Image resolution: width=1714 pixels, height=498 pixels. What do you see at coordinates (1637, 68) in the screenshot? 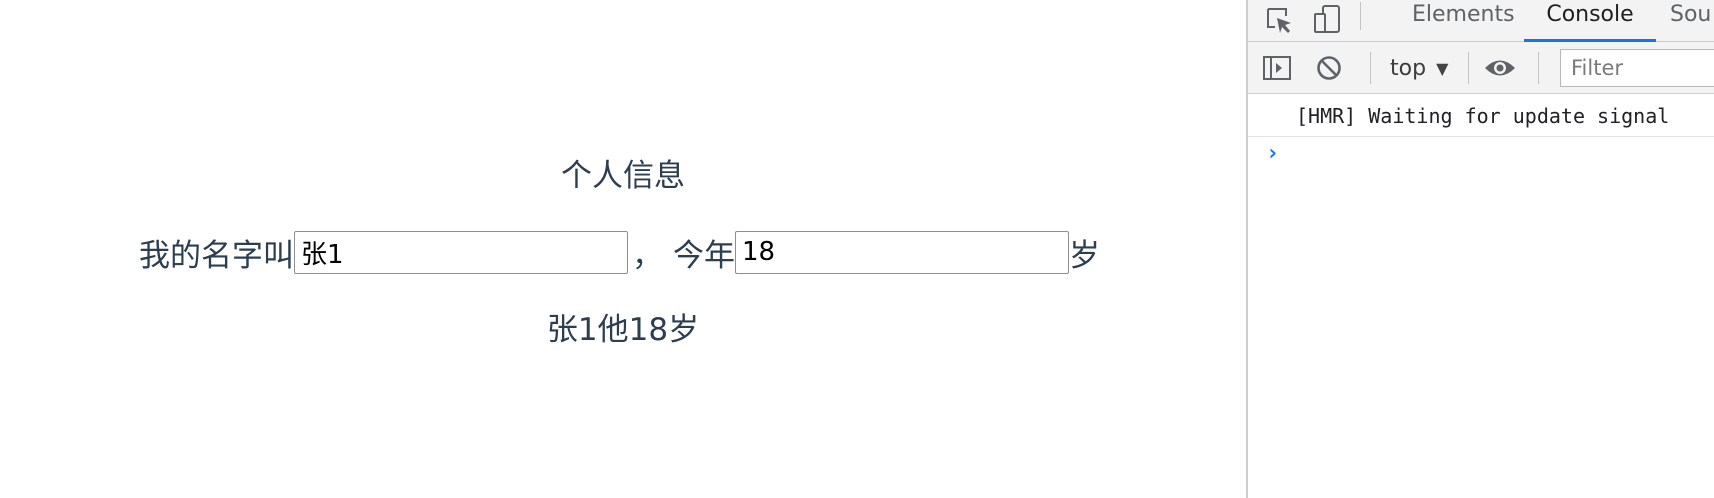
I see `filter-input` at bounding box center [1637, 68].